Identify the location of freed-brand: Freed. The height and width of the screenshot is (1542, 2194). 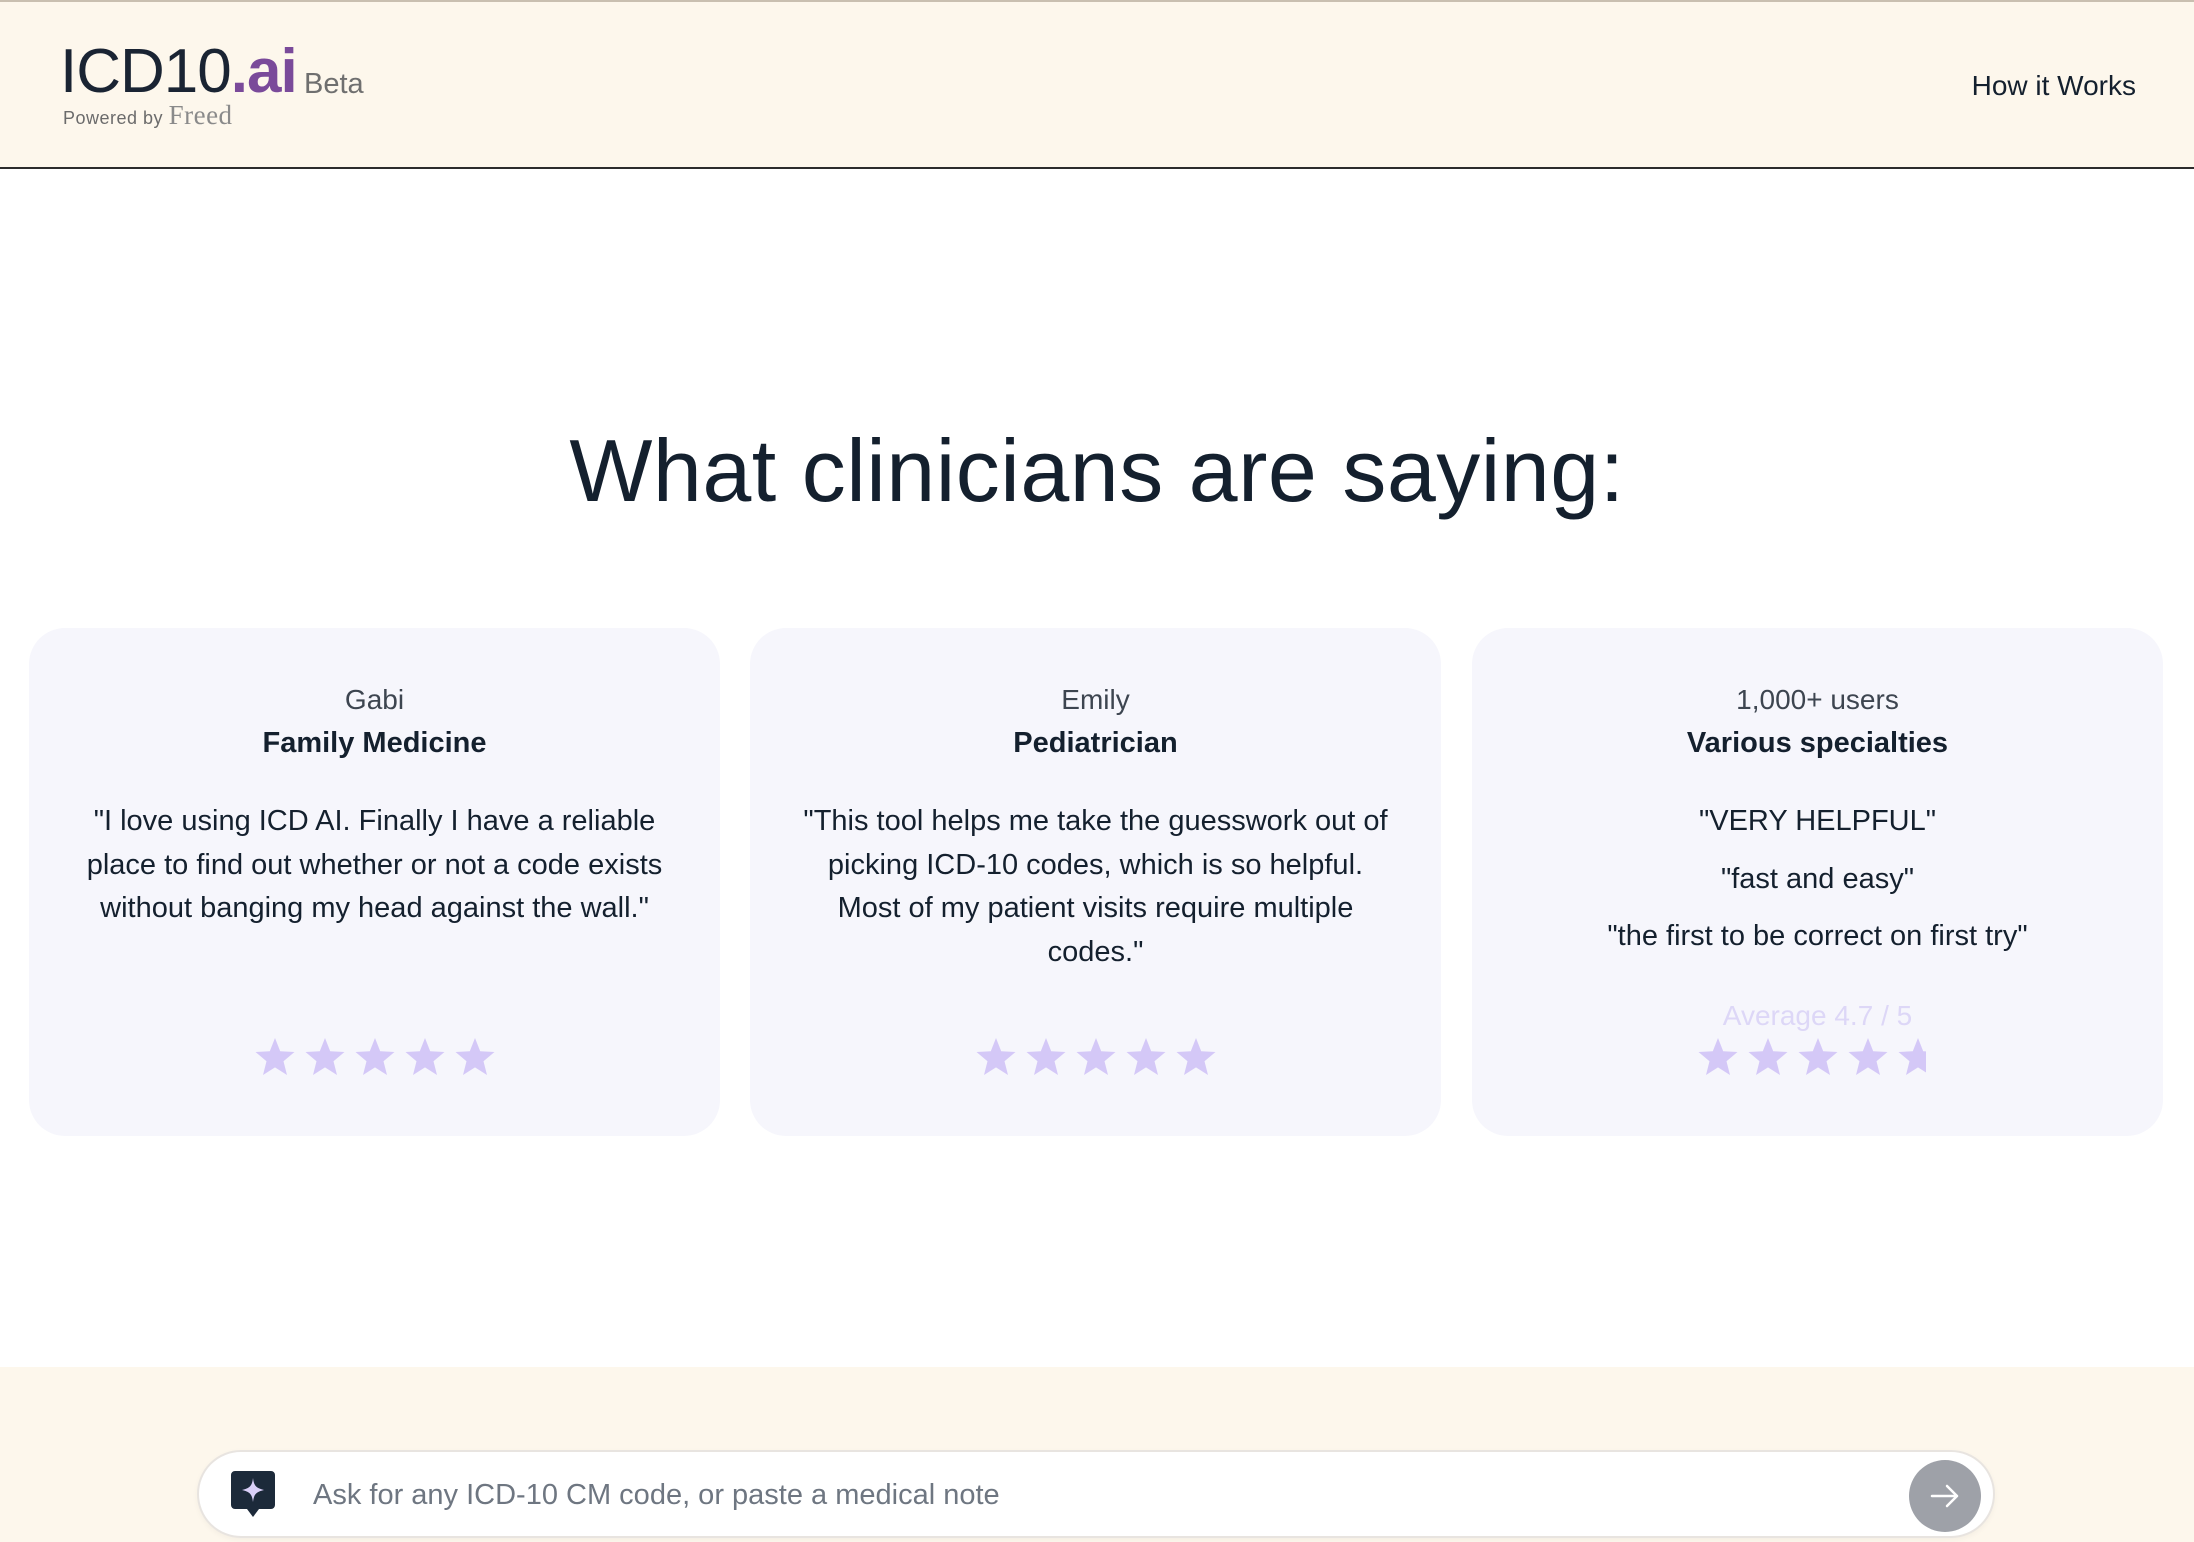
(200, 115).